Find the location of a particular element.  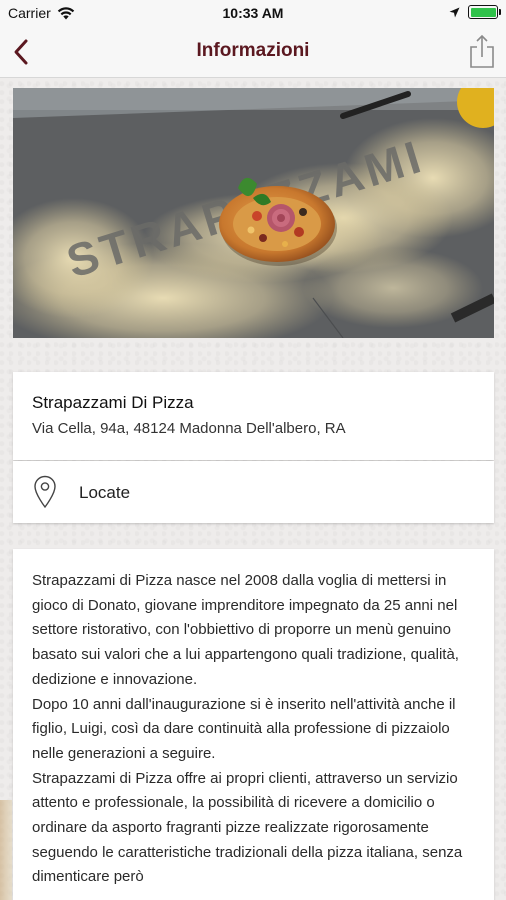

locate-button: Locate is located at coordinates (253, 492).